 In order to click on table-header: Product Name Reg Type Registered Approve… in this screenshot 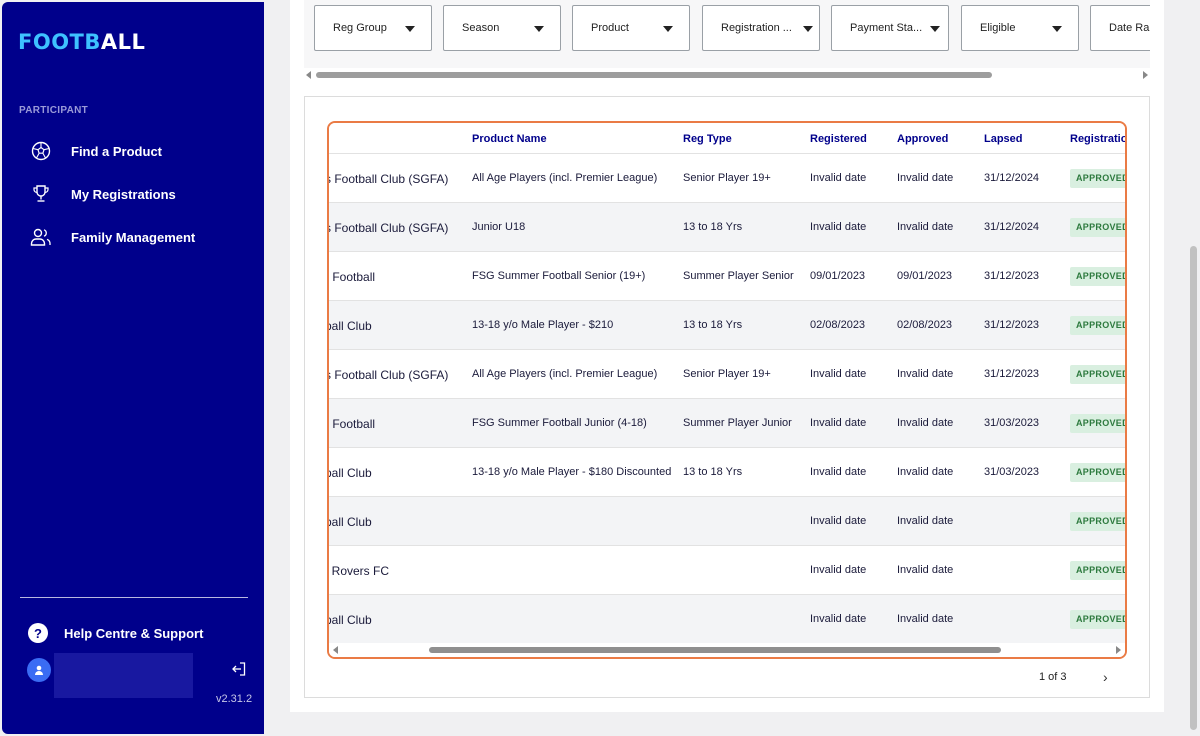, I will do `click(727, 138)`.